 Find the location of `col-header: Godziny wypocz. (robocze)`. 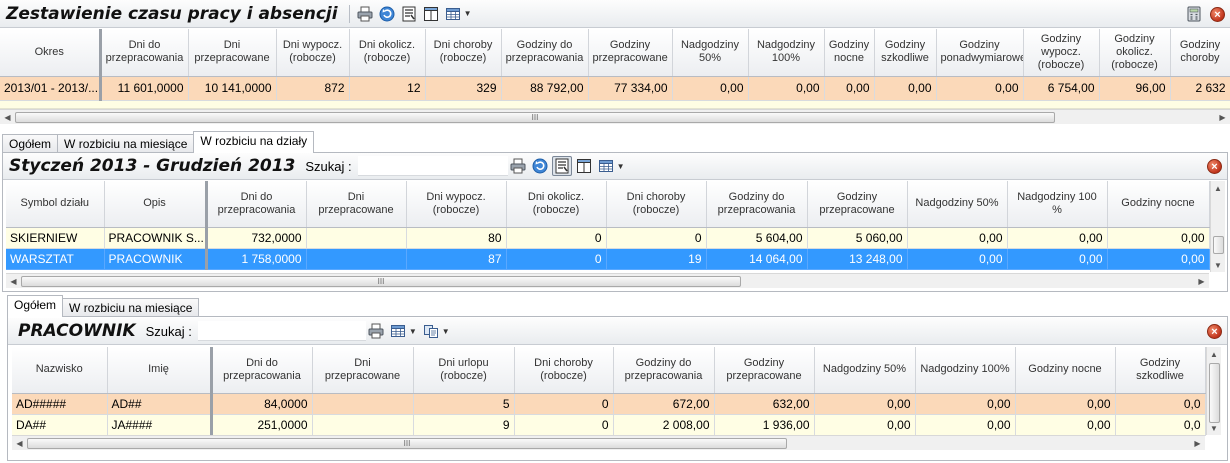

col-header: Godziny wypocz. (robocze) is located at coordinates (1061, 53).